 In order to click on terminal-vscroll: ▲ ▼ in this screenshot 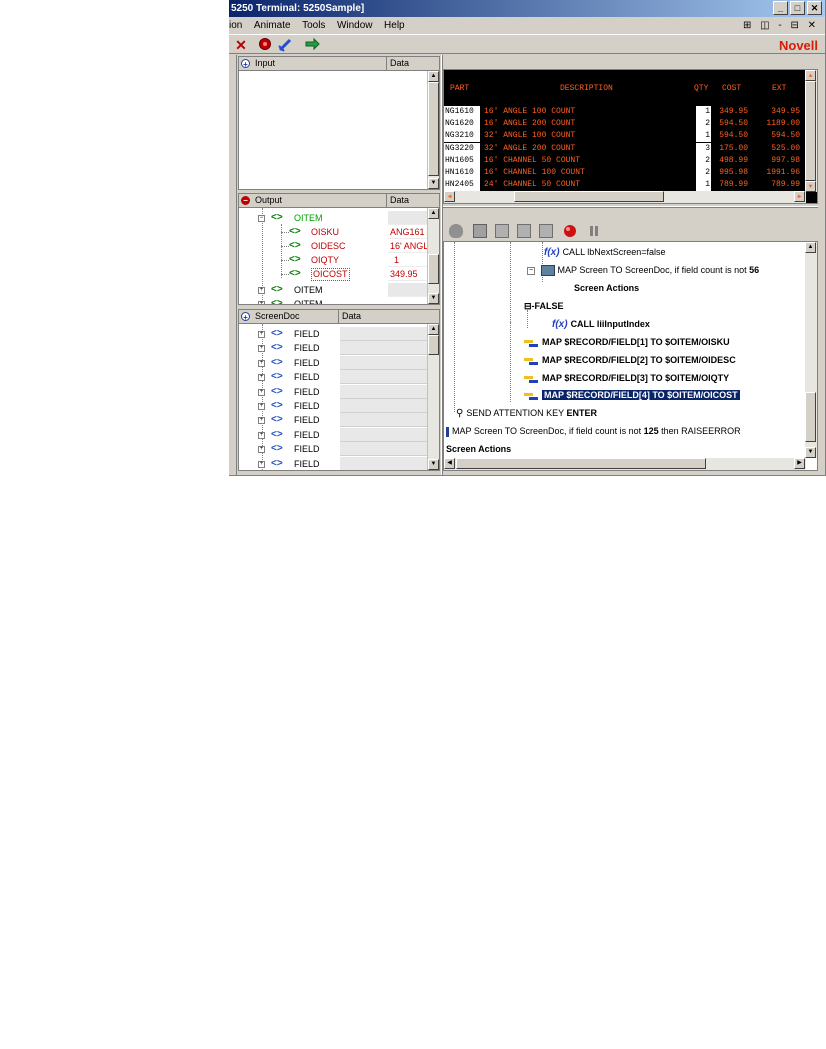, I will do `click(811, 131)`.